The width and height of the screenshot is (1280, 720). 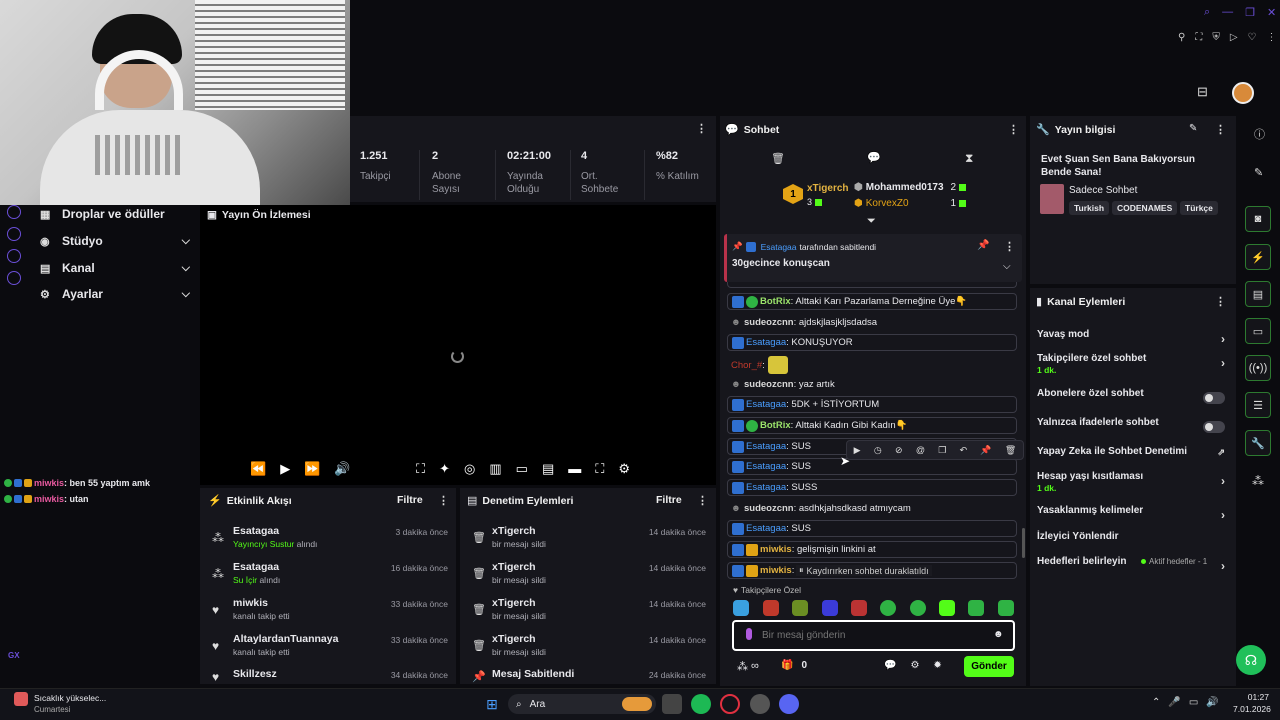 I want to click on followers-only-chat: Takipçilere özel sohbet 1 dk. ›, so click(x=1132, y=365).